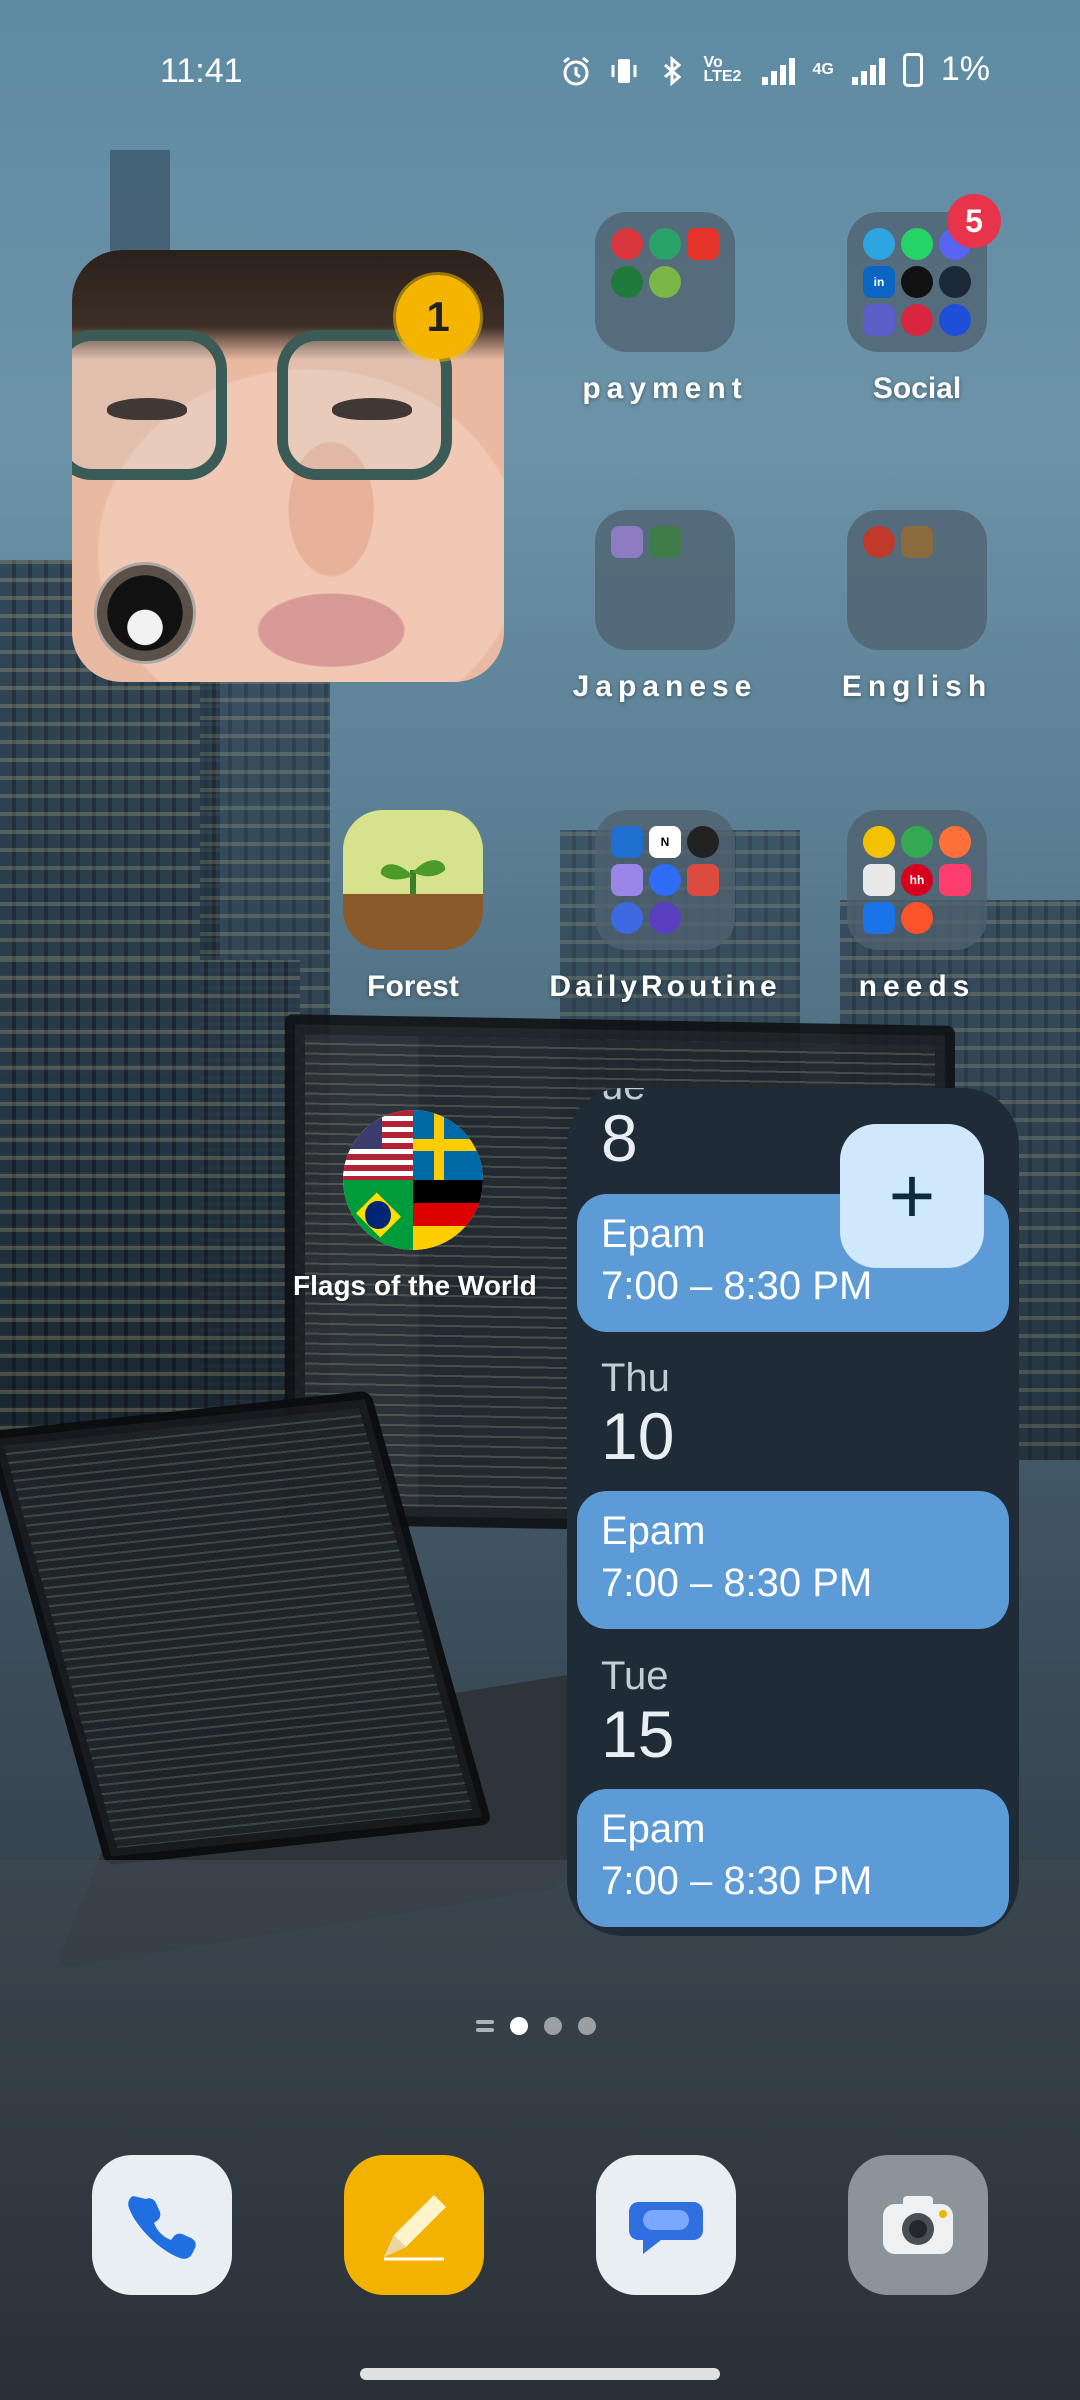 The width and height of the screenshot is (1080, 2400). I want to click on app-forest: Forest, so click(413, 907).